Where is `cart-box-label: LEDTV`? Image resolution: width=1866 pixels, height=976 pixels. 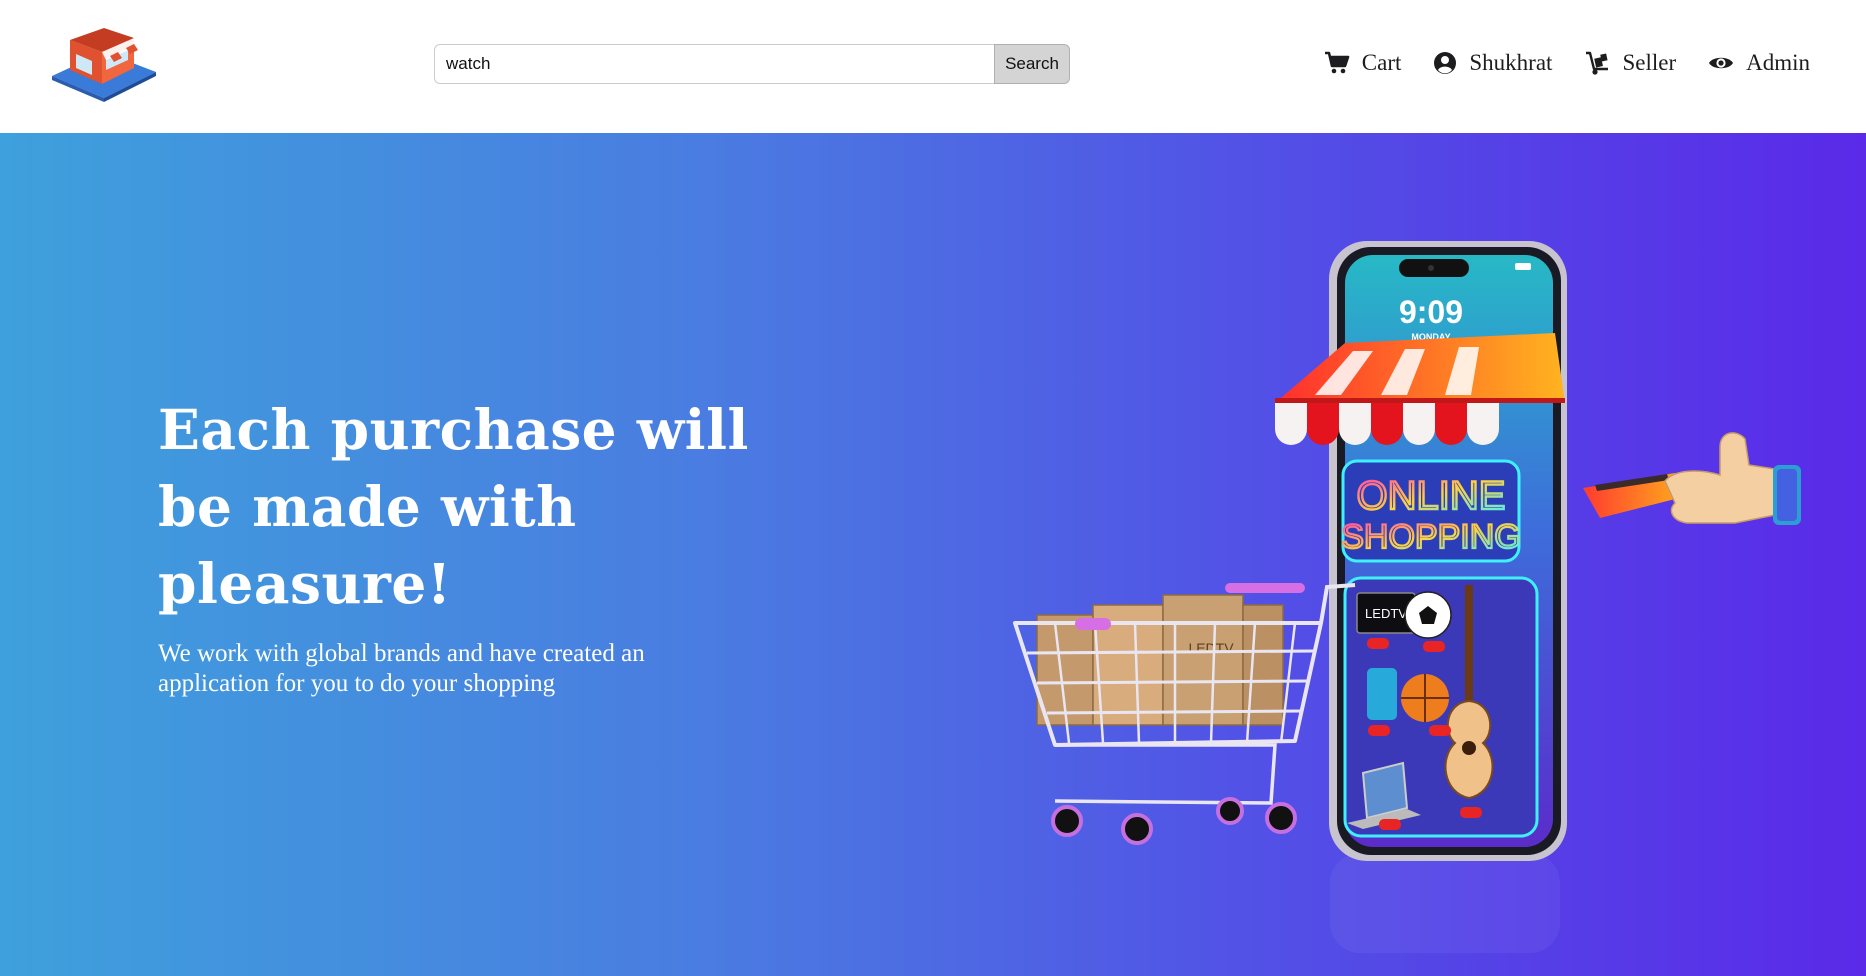
cart-box-label: LEDTV is located at coordinates (1211, 648).